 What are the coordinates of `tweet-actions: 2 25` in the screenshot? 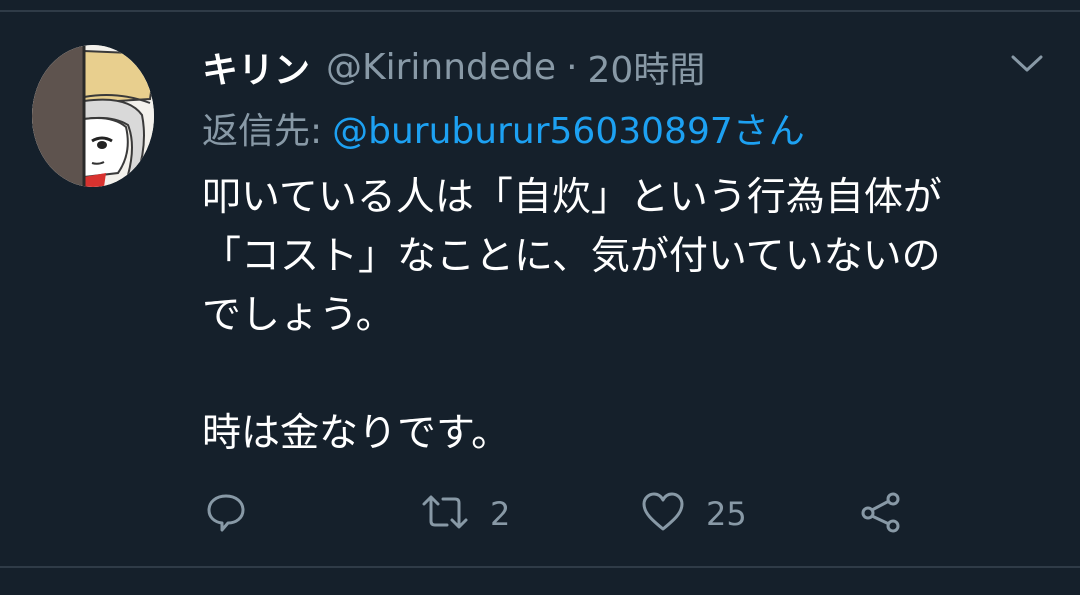 It's located at (540, 514).